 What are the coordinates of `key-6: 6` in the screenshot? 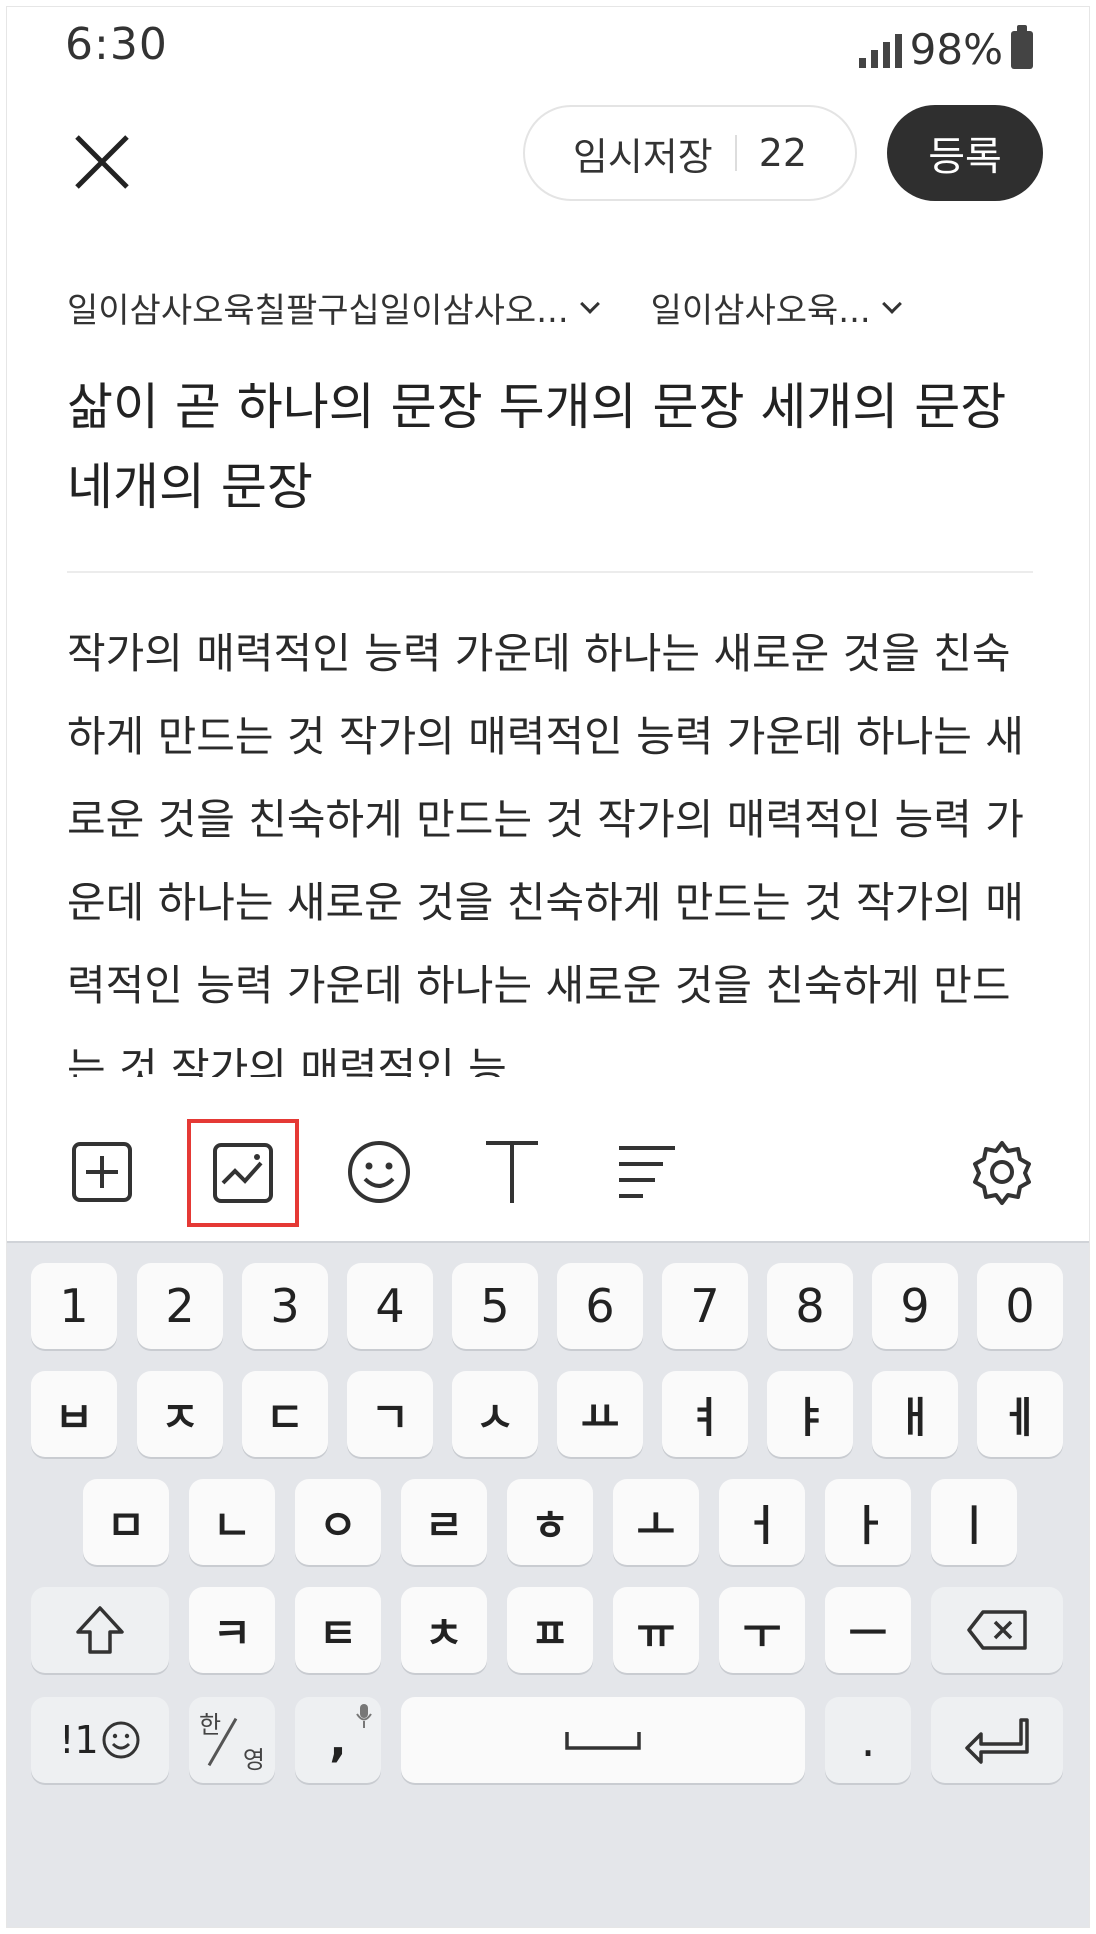 It's located at (600, 1306).